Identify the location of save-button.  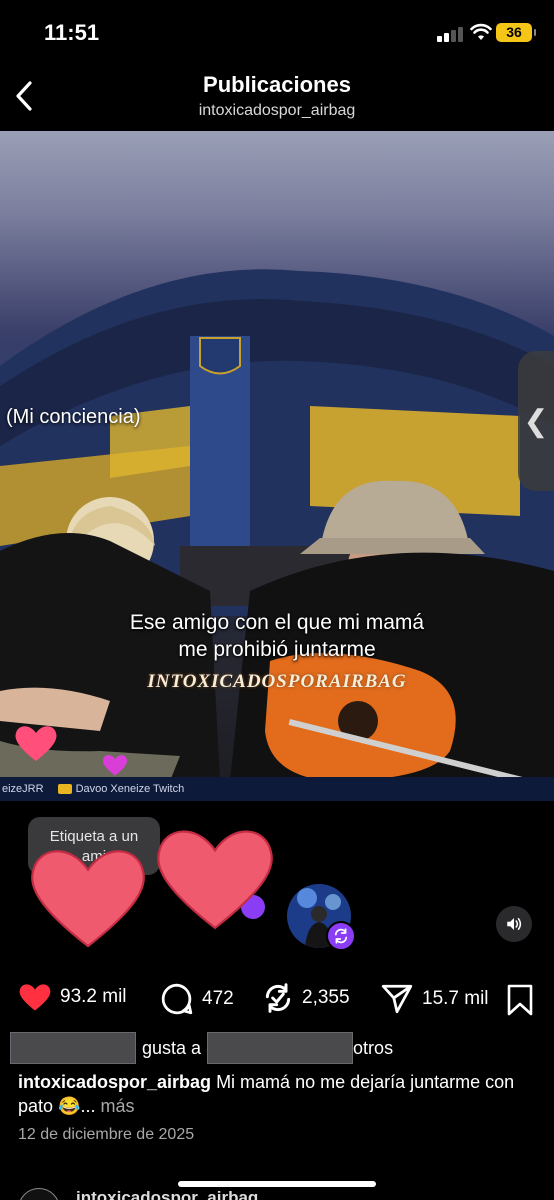
(520, 1002).